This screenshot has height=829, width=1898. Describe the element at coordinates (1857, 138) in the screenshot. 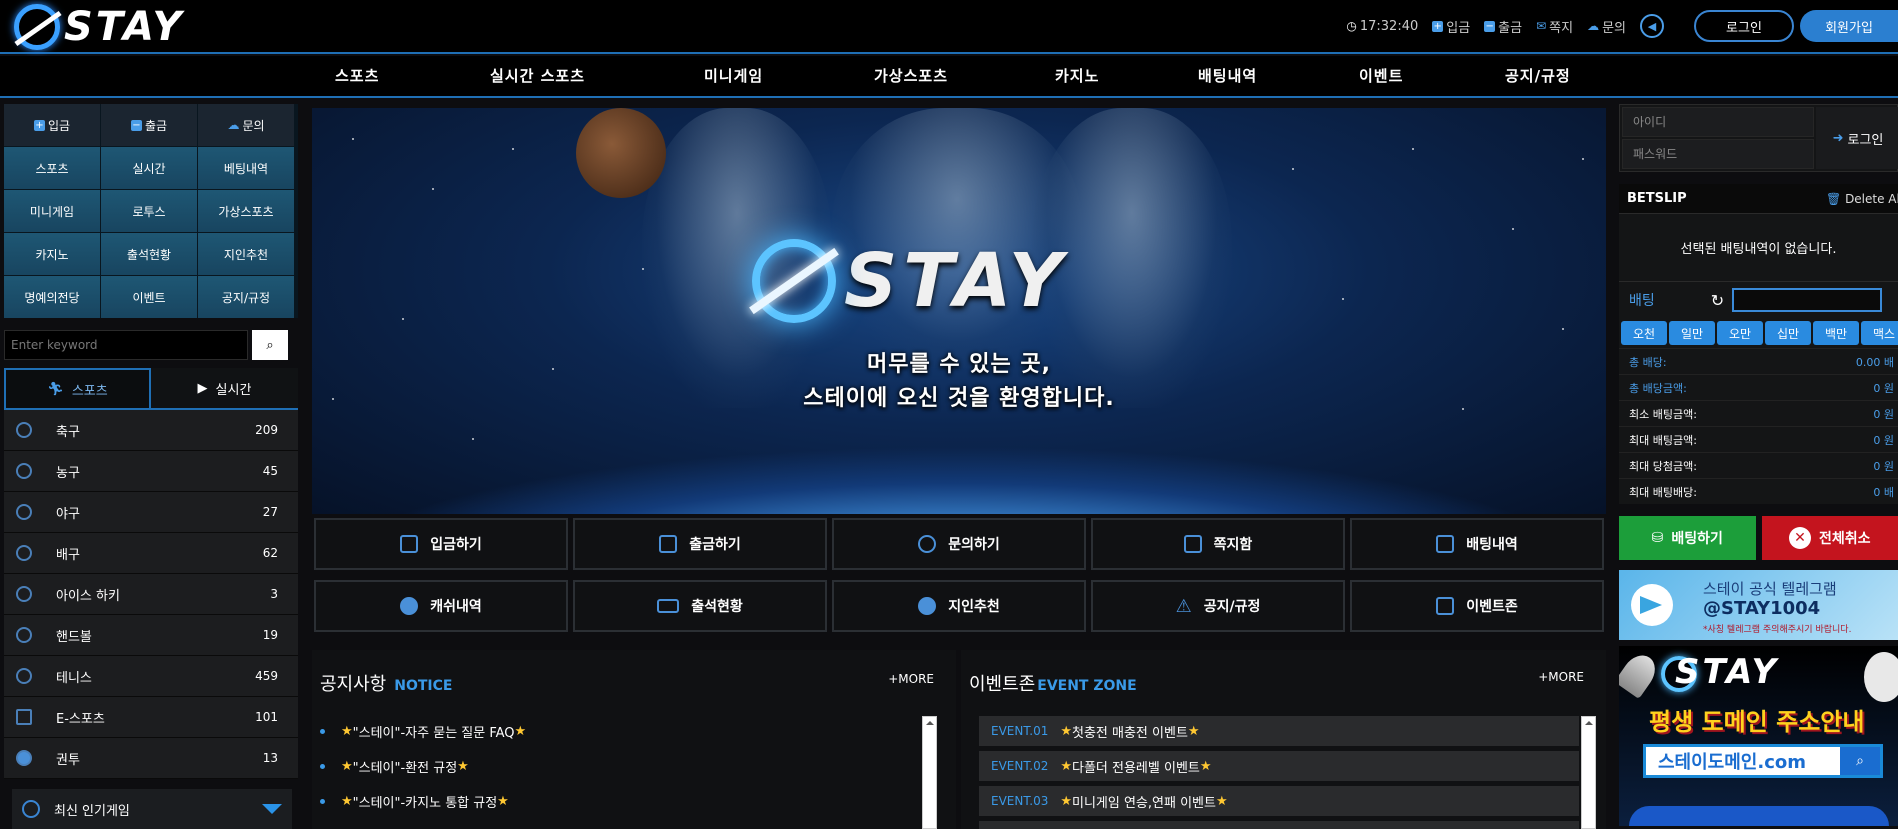

I see `sidebar-login-button: ➜ 로그인` at that location.